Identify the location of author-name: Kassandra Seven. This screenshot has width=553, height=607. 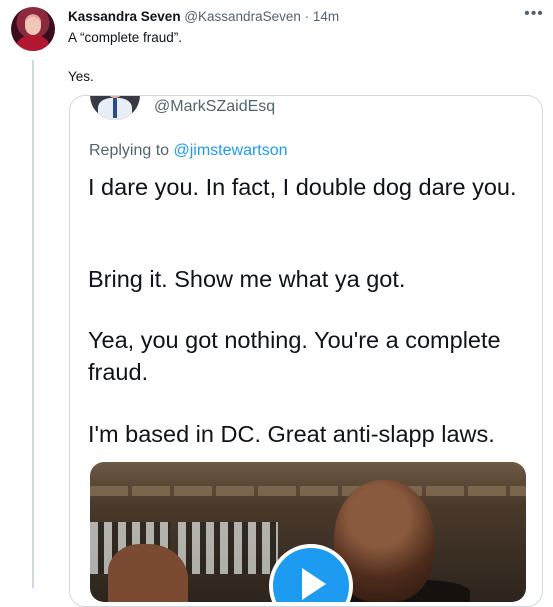
(124, 16).